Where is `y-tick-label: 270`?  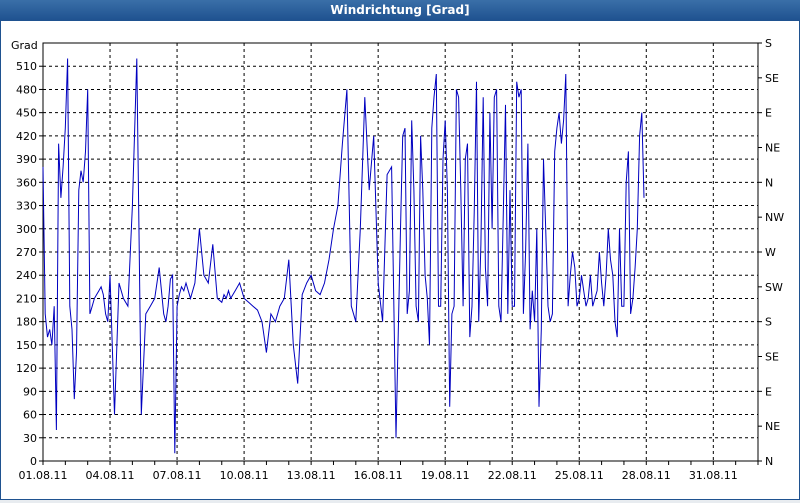
y-tick-label: 270 is located at coordinates (26, 252).